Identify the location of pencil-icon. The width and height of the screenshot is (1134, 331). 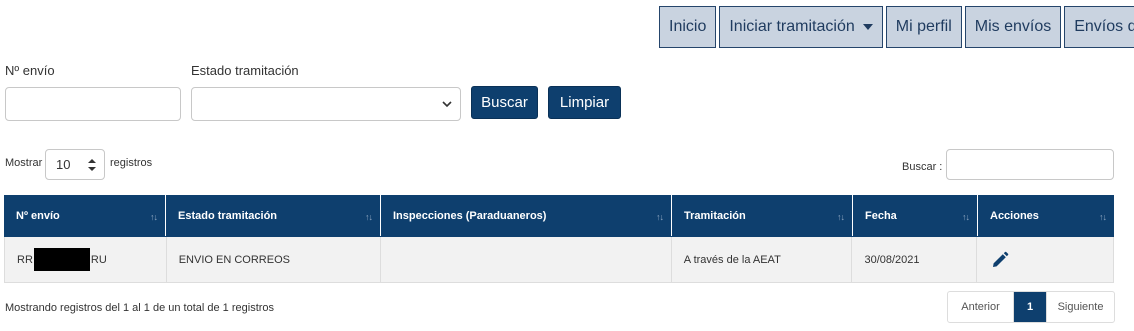
(1000, 260).